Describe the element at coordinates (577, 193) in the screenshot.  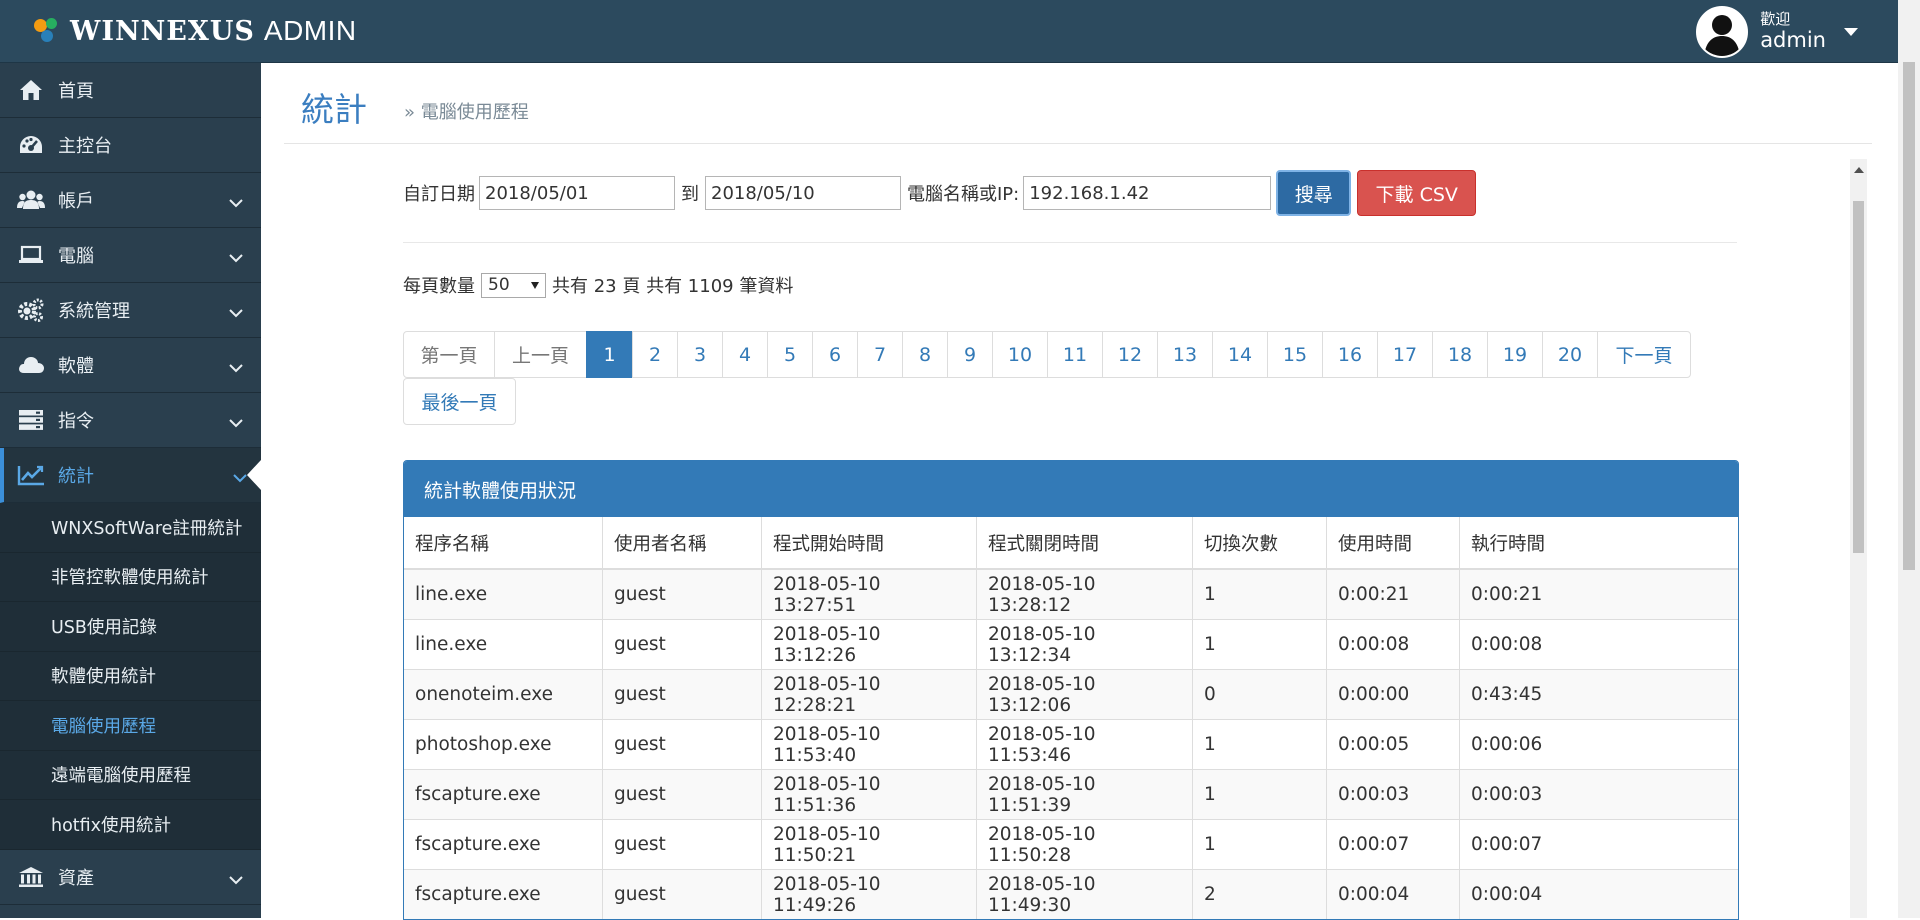
I see `date-from-input: 2018/05/01` at that location.